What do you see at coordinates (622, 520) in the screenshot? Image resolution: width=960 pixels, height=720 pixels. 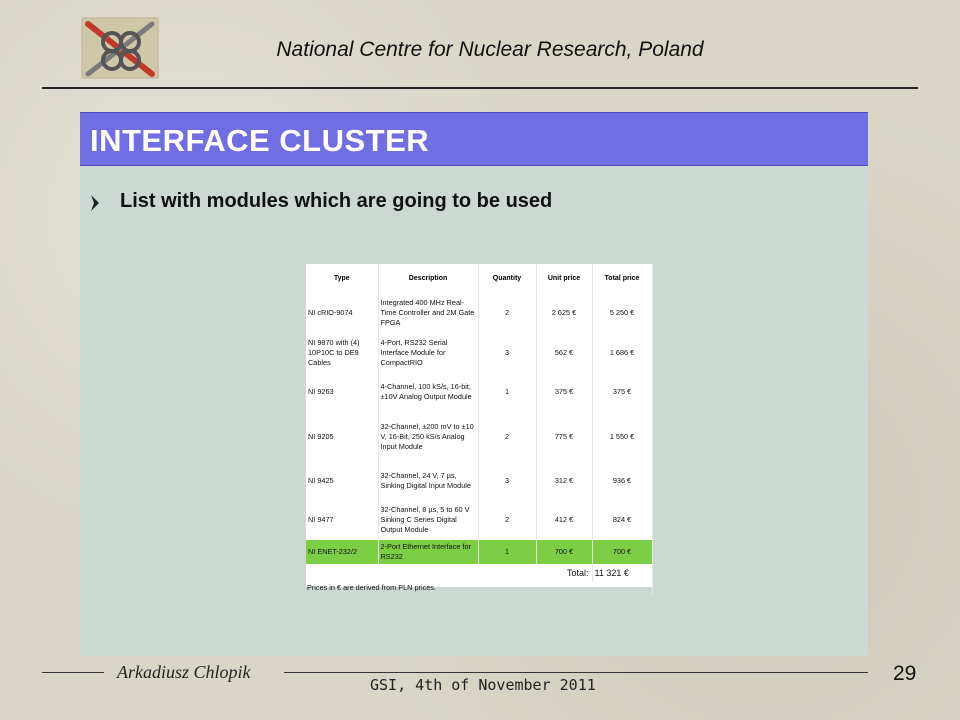 I see `cell-total-price: 824 €` at bounding box center [622, 520].